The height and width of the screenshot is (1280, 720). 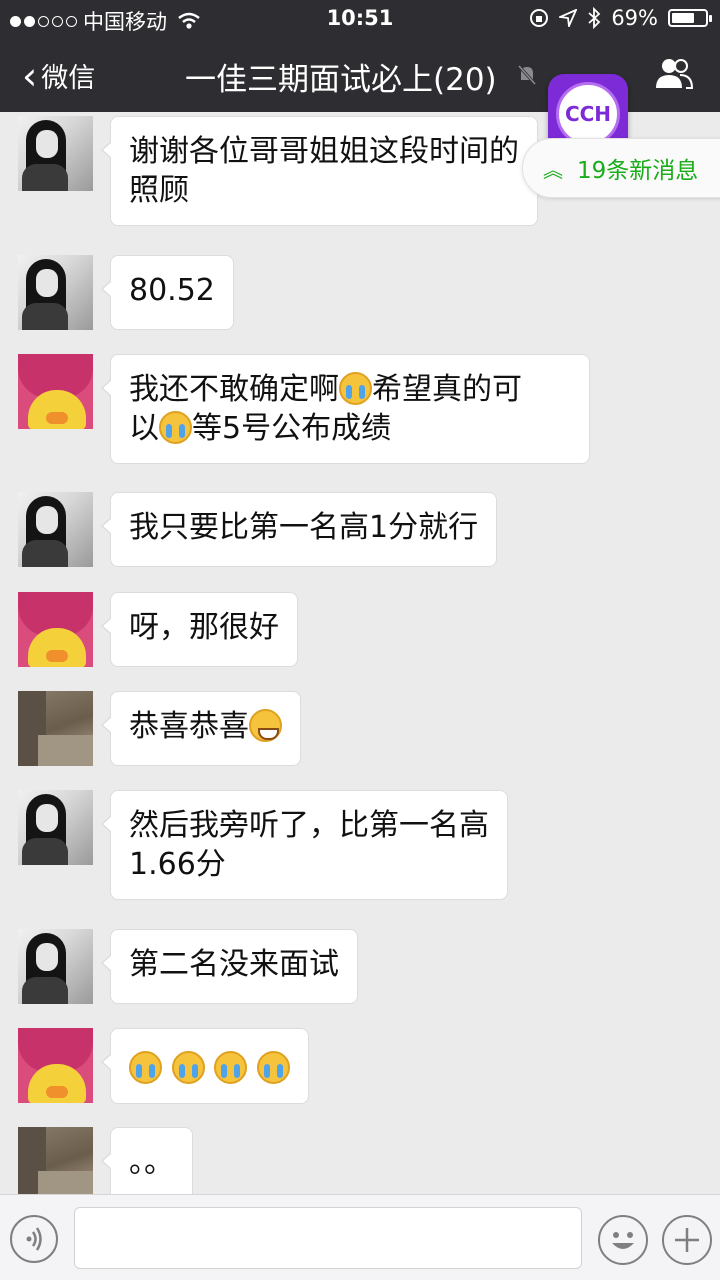 I want to click on bluetooth-icon, so click(x=594, y=18).